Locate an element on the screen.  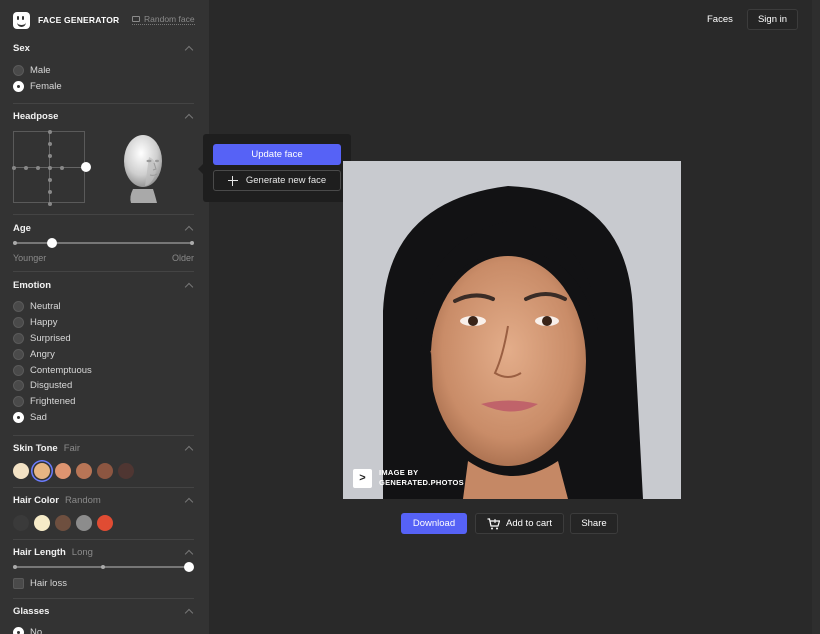
age-min-label: Younger is located at coordinates (30, 258).